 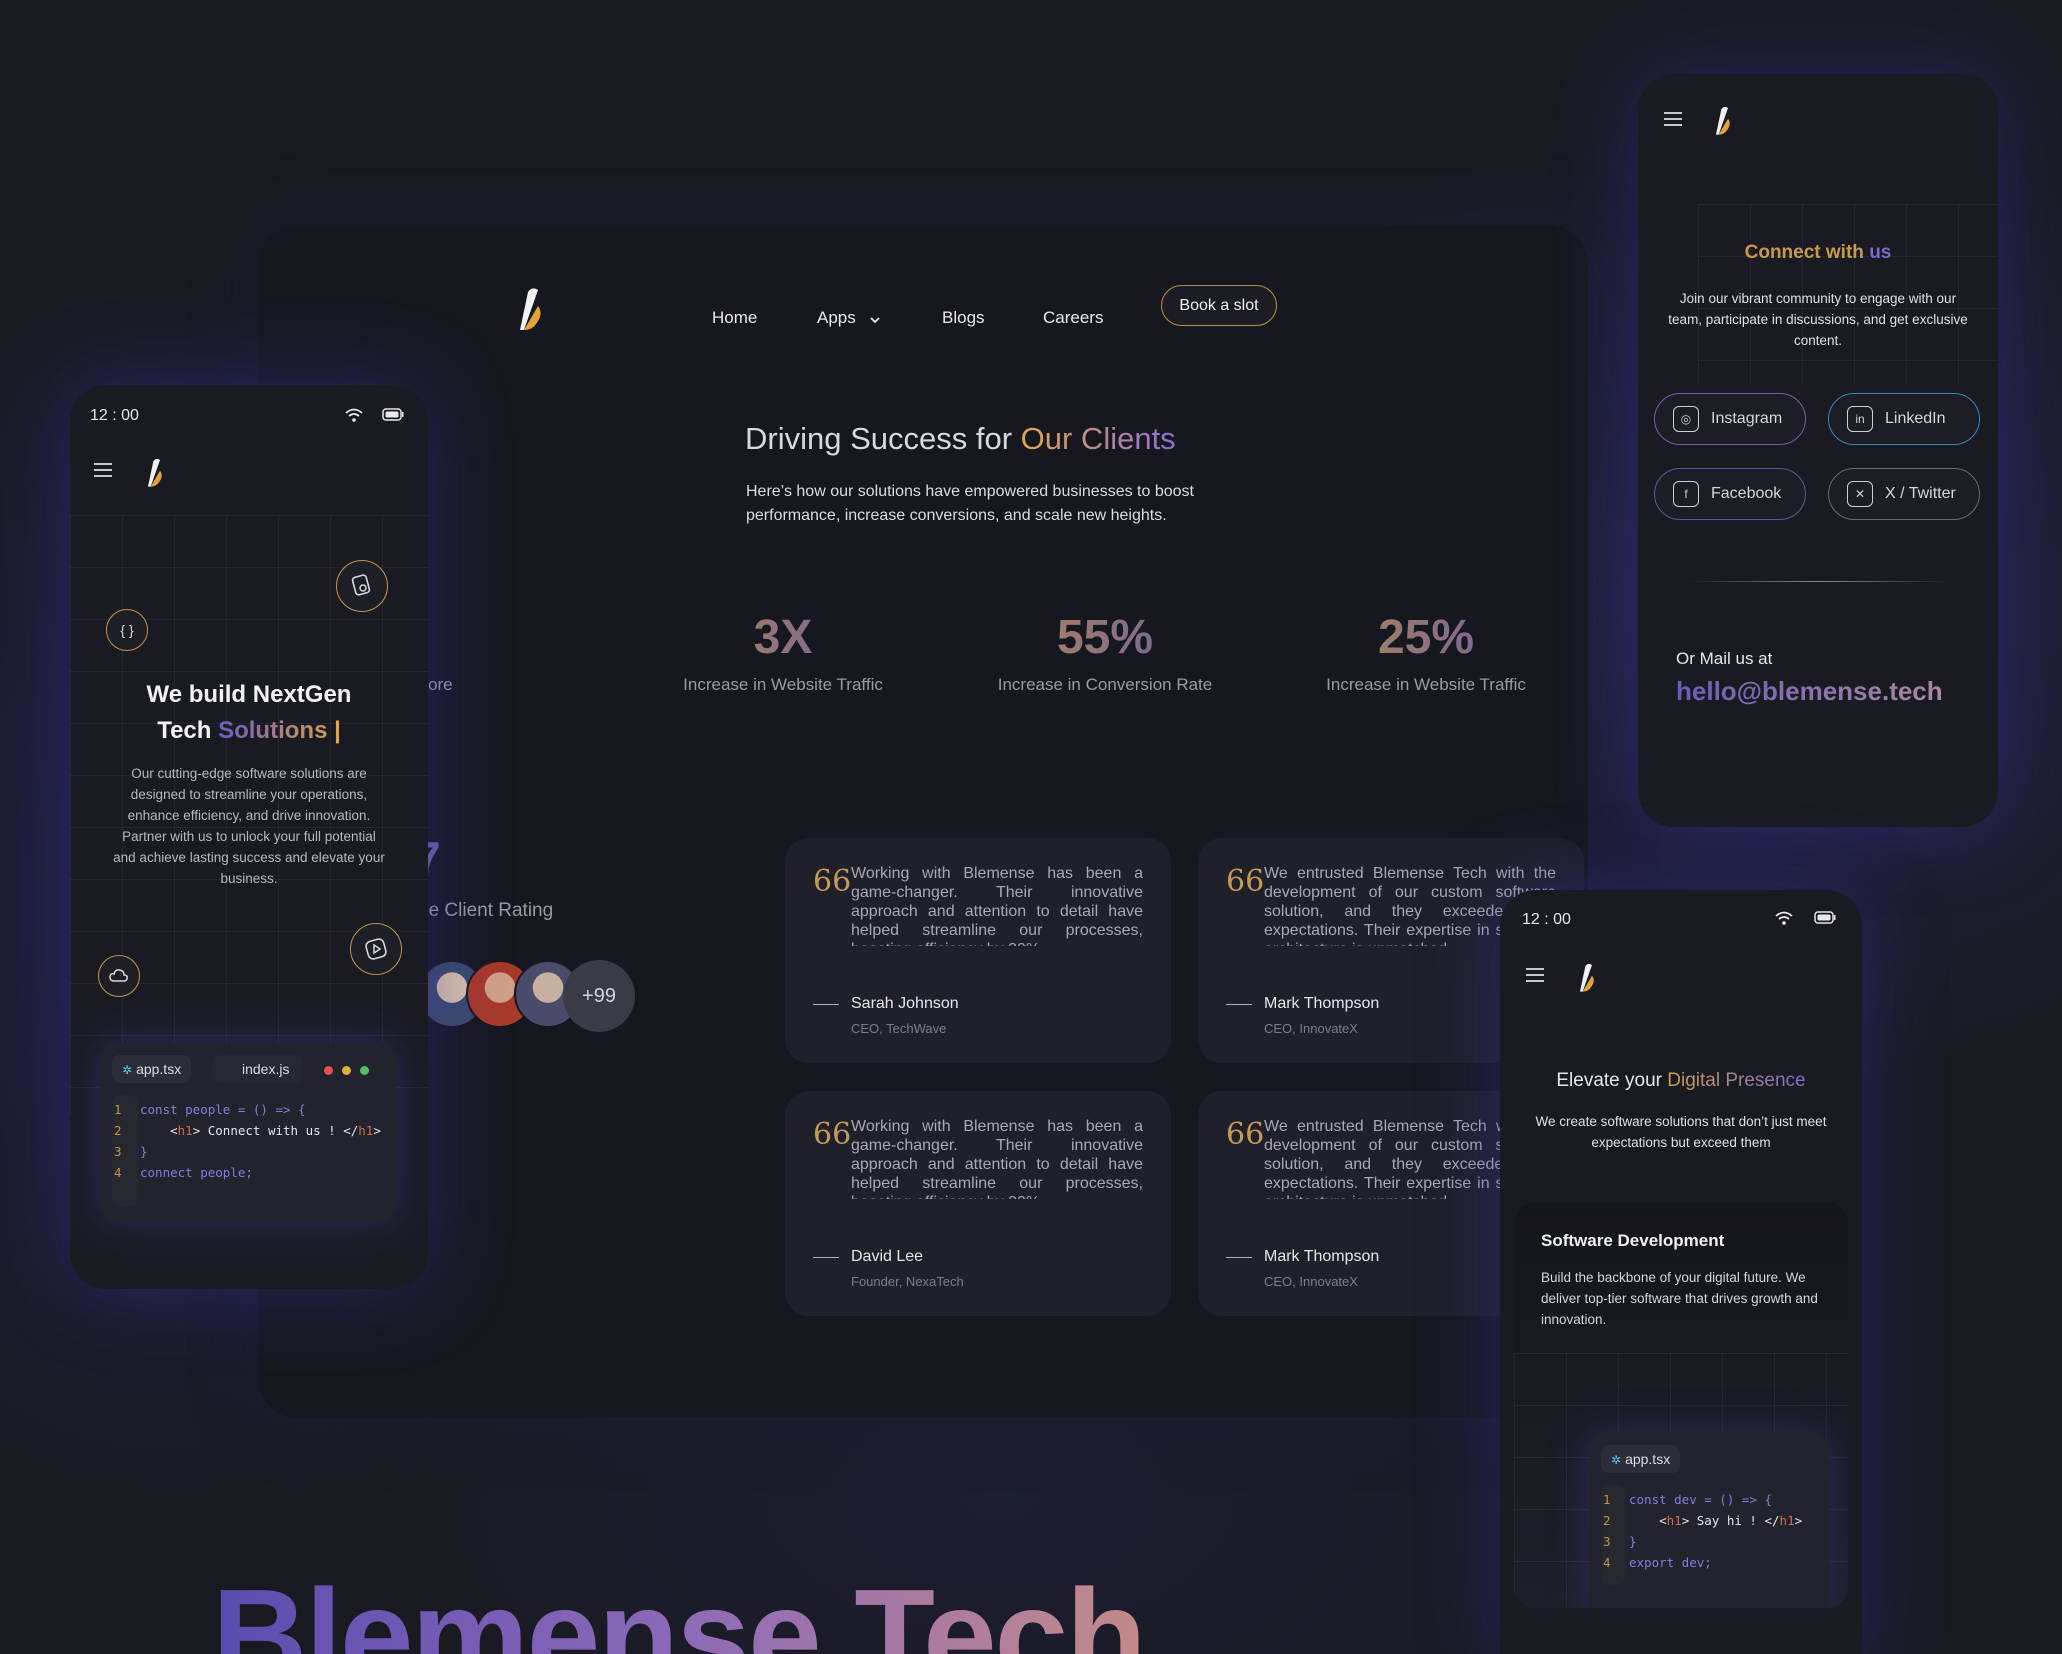 I want to click on testimonial-role: Founder, NexaTech, so click(x=907, y=1281).